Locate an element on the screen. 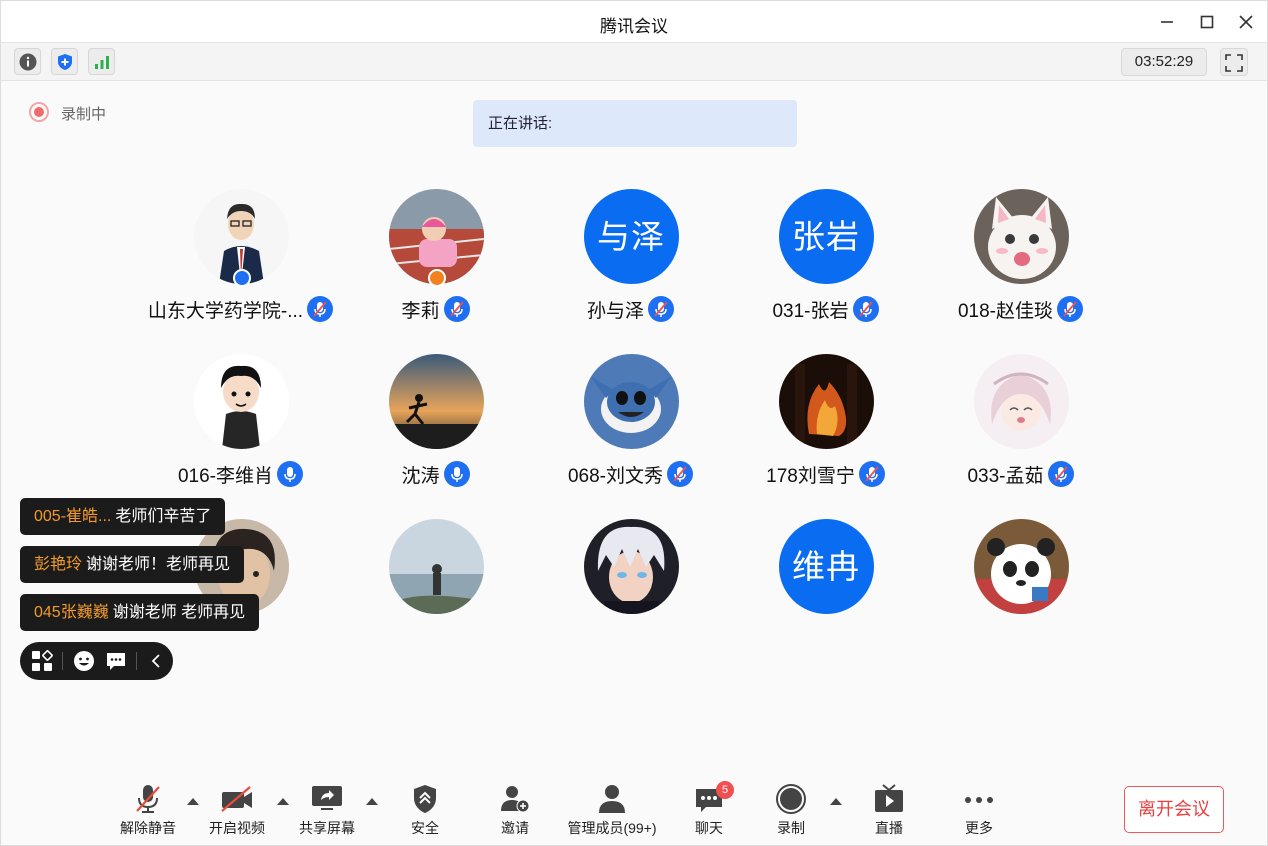 Image resolution: width=1268 pixels, height=846 pixels. live-stream-button: 直播 is located at coordinates (889, 810).